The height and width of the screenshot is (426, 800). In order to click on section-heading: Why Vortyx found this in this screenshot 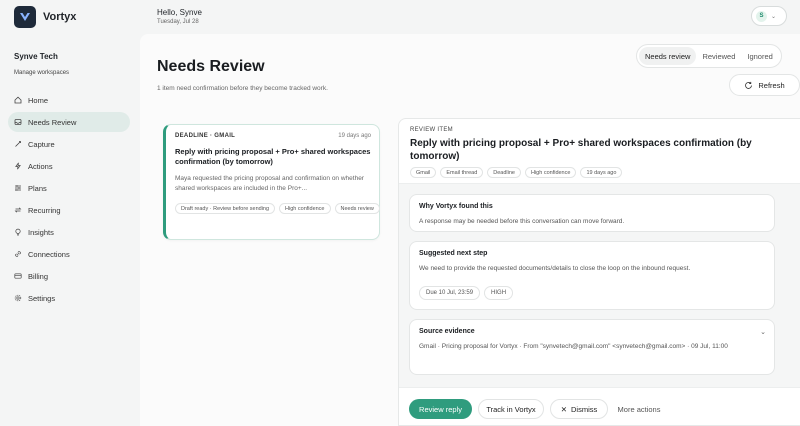, I will do `click(456, 206)`.